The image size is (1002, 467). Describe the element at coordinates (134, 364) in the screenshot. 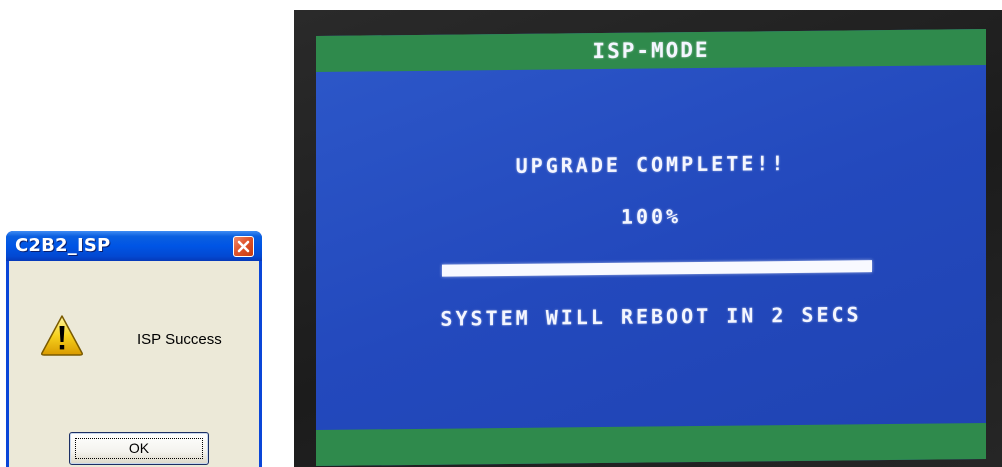

I see `dialog-body: ISP Success OK` at that location.